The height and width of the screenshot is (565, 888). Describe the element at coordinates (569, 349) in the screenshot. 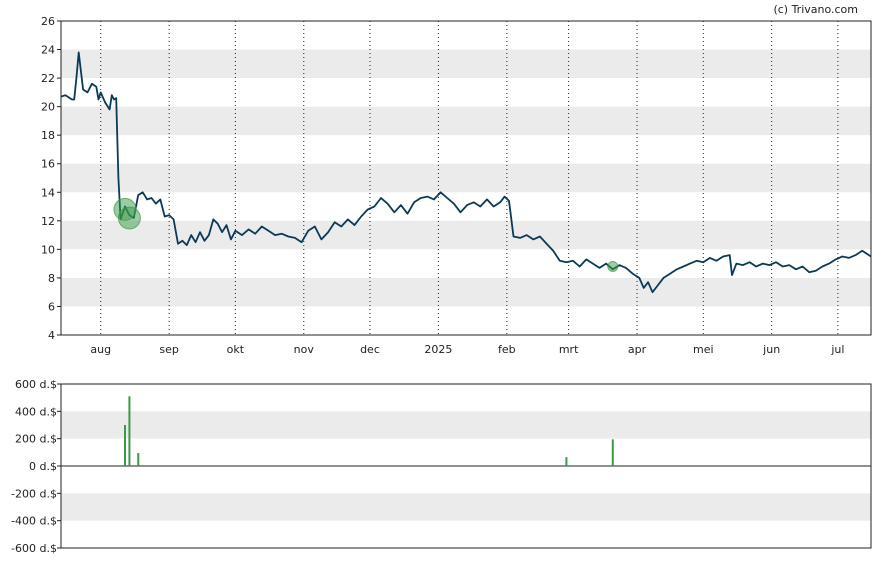

I see `x-tick-label: mrt` at that location.